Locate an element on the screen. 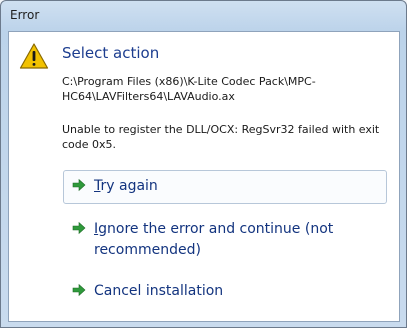 The height and width of the screenshot is (328, 407). cancel-installation-label: Cancel installation is located at coordinates (159, 291).